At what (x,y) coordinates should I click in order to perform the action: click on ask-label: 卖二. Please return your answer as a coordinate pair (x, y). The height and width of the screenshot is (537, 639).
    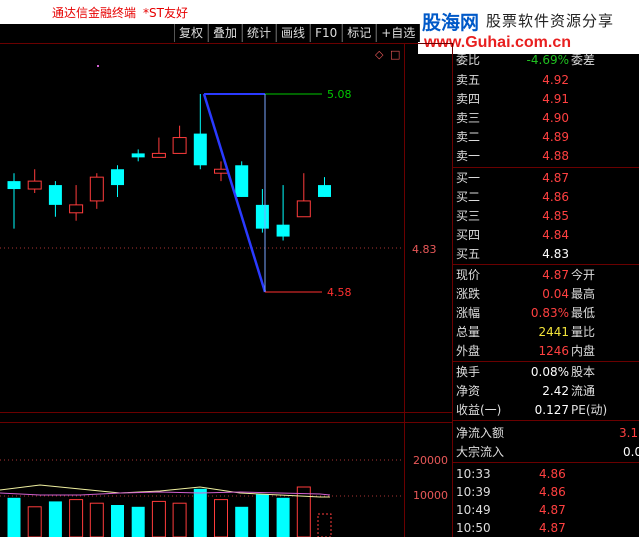
    Looking at the image, I should click on (468, 137).